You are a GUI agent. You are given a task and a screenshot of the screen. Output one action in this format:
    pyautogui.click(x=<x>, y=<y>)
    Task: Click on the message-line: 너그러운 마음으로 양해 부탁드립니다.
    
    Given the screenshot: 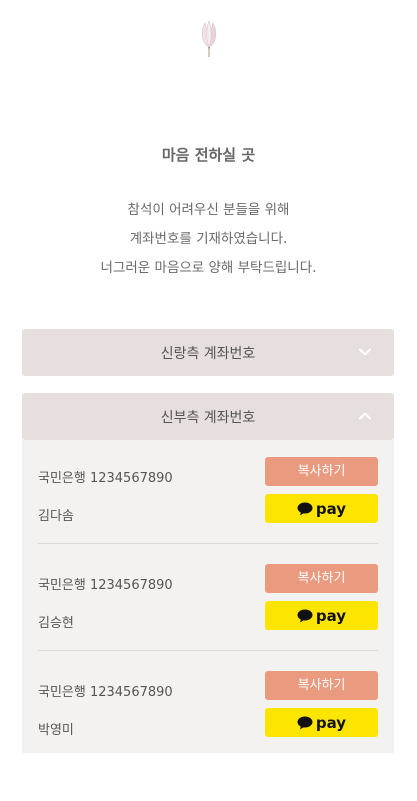 What is the action you would take?
    pyautogui.click(x=208, y=268)
    